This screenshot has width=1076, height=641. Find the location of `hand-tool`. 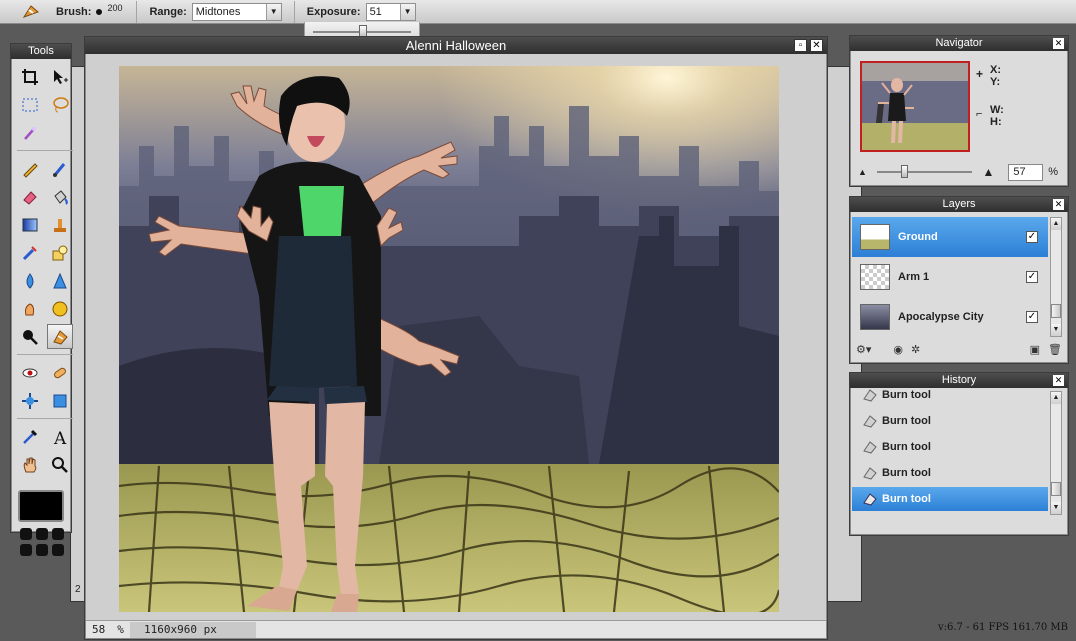

hand-tool is located at coordinates (30, 464).